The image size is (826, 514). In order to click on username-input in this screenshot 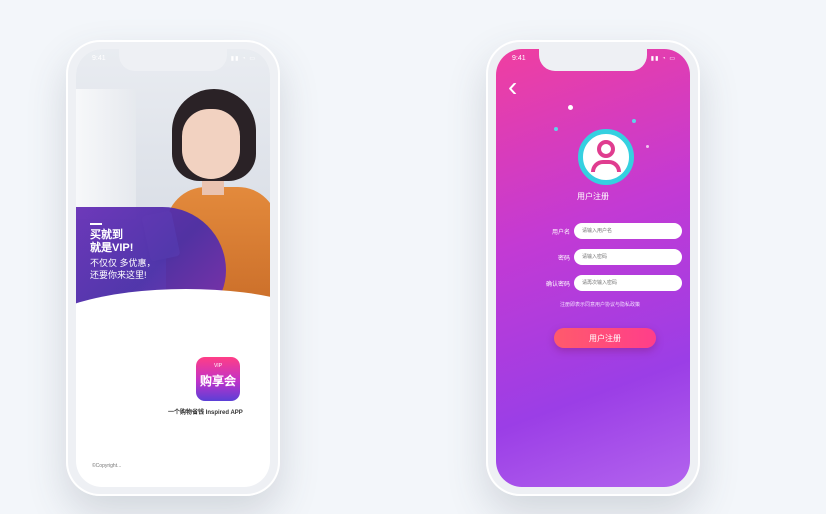, I will do `click(628, 231)`.